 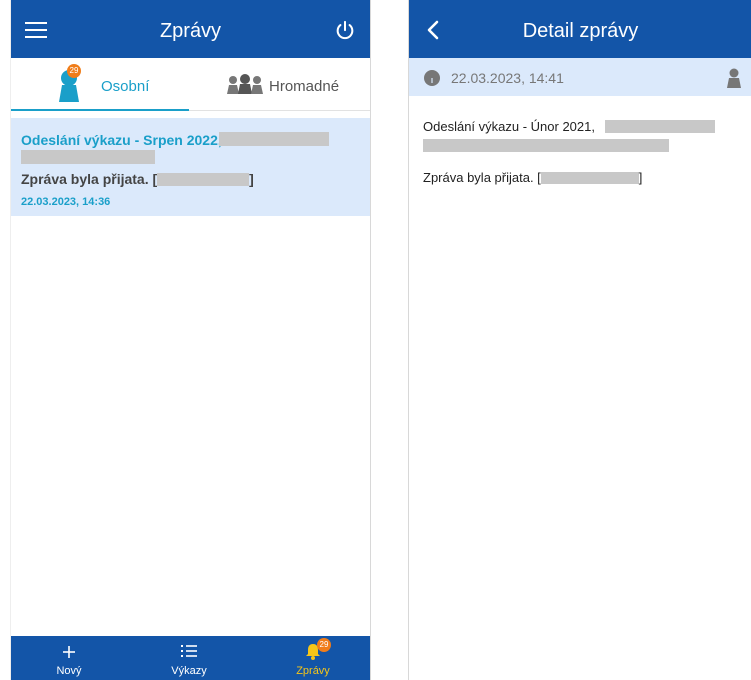 I want to click on bottom-navigation: Nový Výkazy 29 Zprávy, so click(x=190, y=658).